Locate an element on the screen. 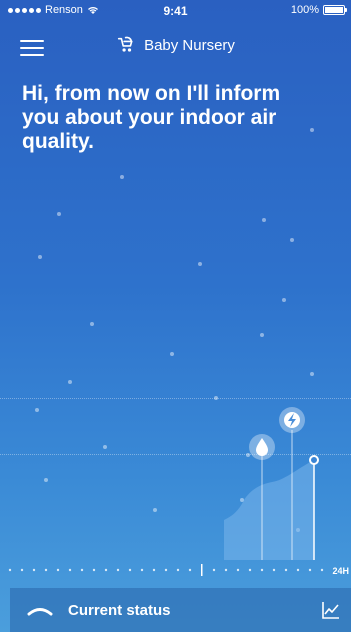 This screenshot has height=632, width=351. status-bar: Renson 9:41 100% is located at coordinates (175, 11).